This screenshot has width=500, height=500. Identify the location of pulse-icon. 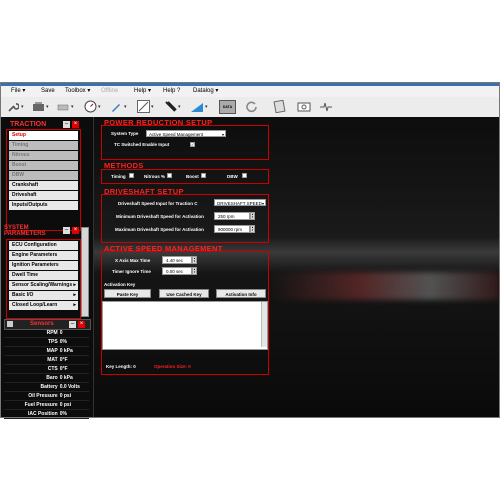
(326, 107).